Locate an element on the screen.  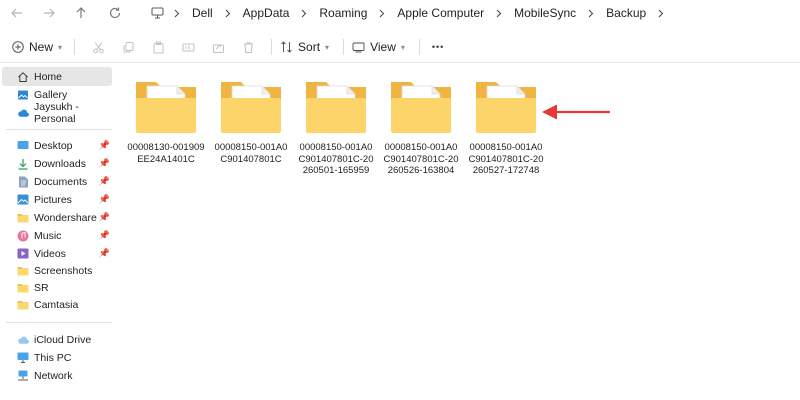
breadcrumb-label: AppData is located at coordinates (266, 13).